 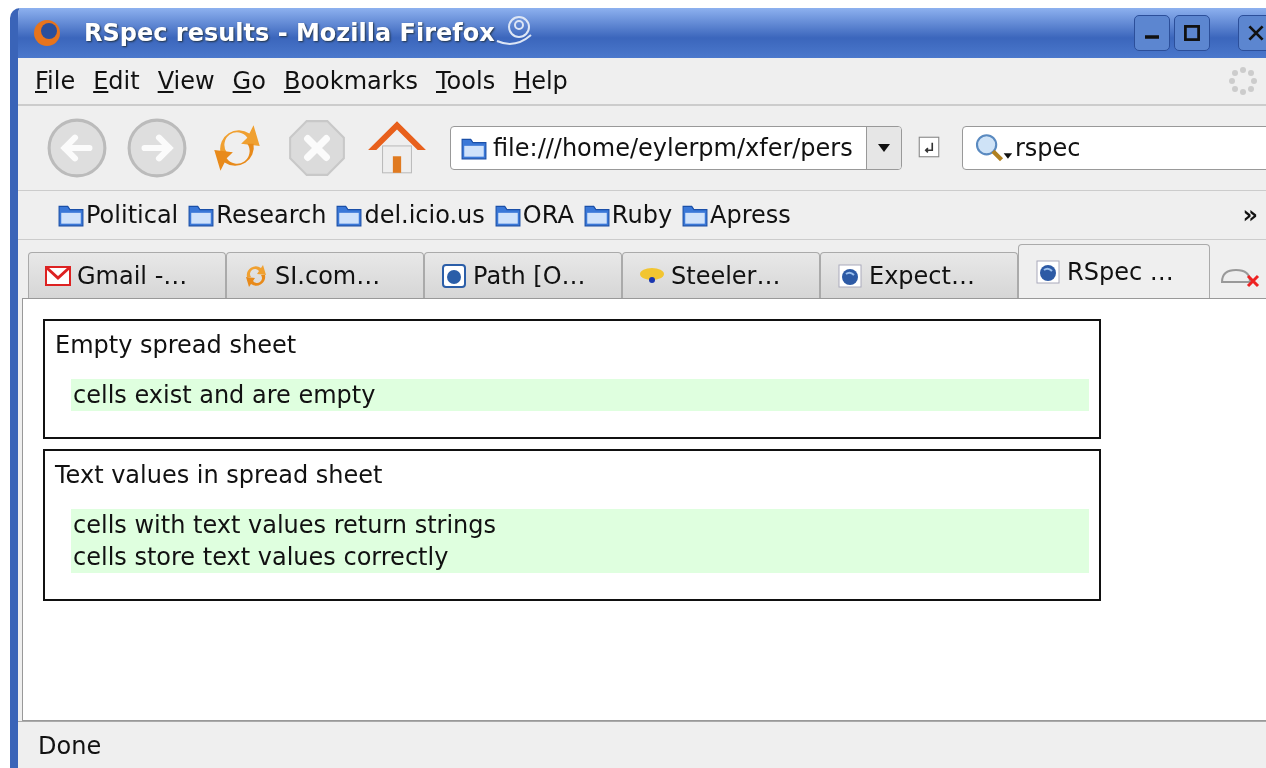 I want to click on menu-item: Help, so click(x=540, y=81).